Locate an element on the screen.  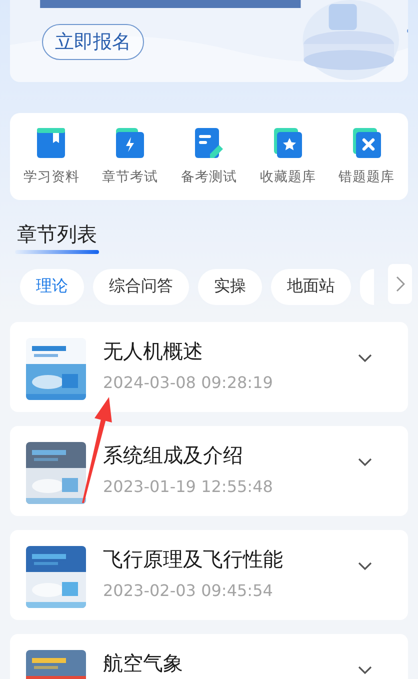
shortcut-button: 学习资料 is located at coordinates (51, 156).